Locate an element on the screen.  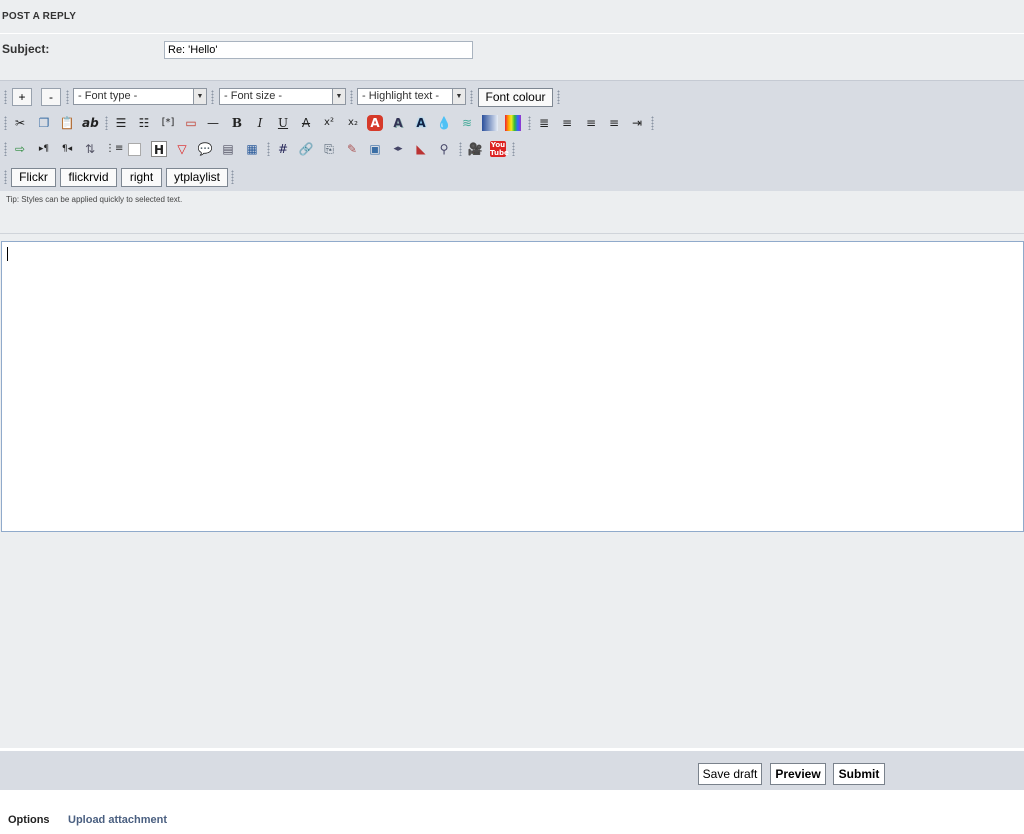
attach-icon: ⎘ is located at coordinates (329, 149).